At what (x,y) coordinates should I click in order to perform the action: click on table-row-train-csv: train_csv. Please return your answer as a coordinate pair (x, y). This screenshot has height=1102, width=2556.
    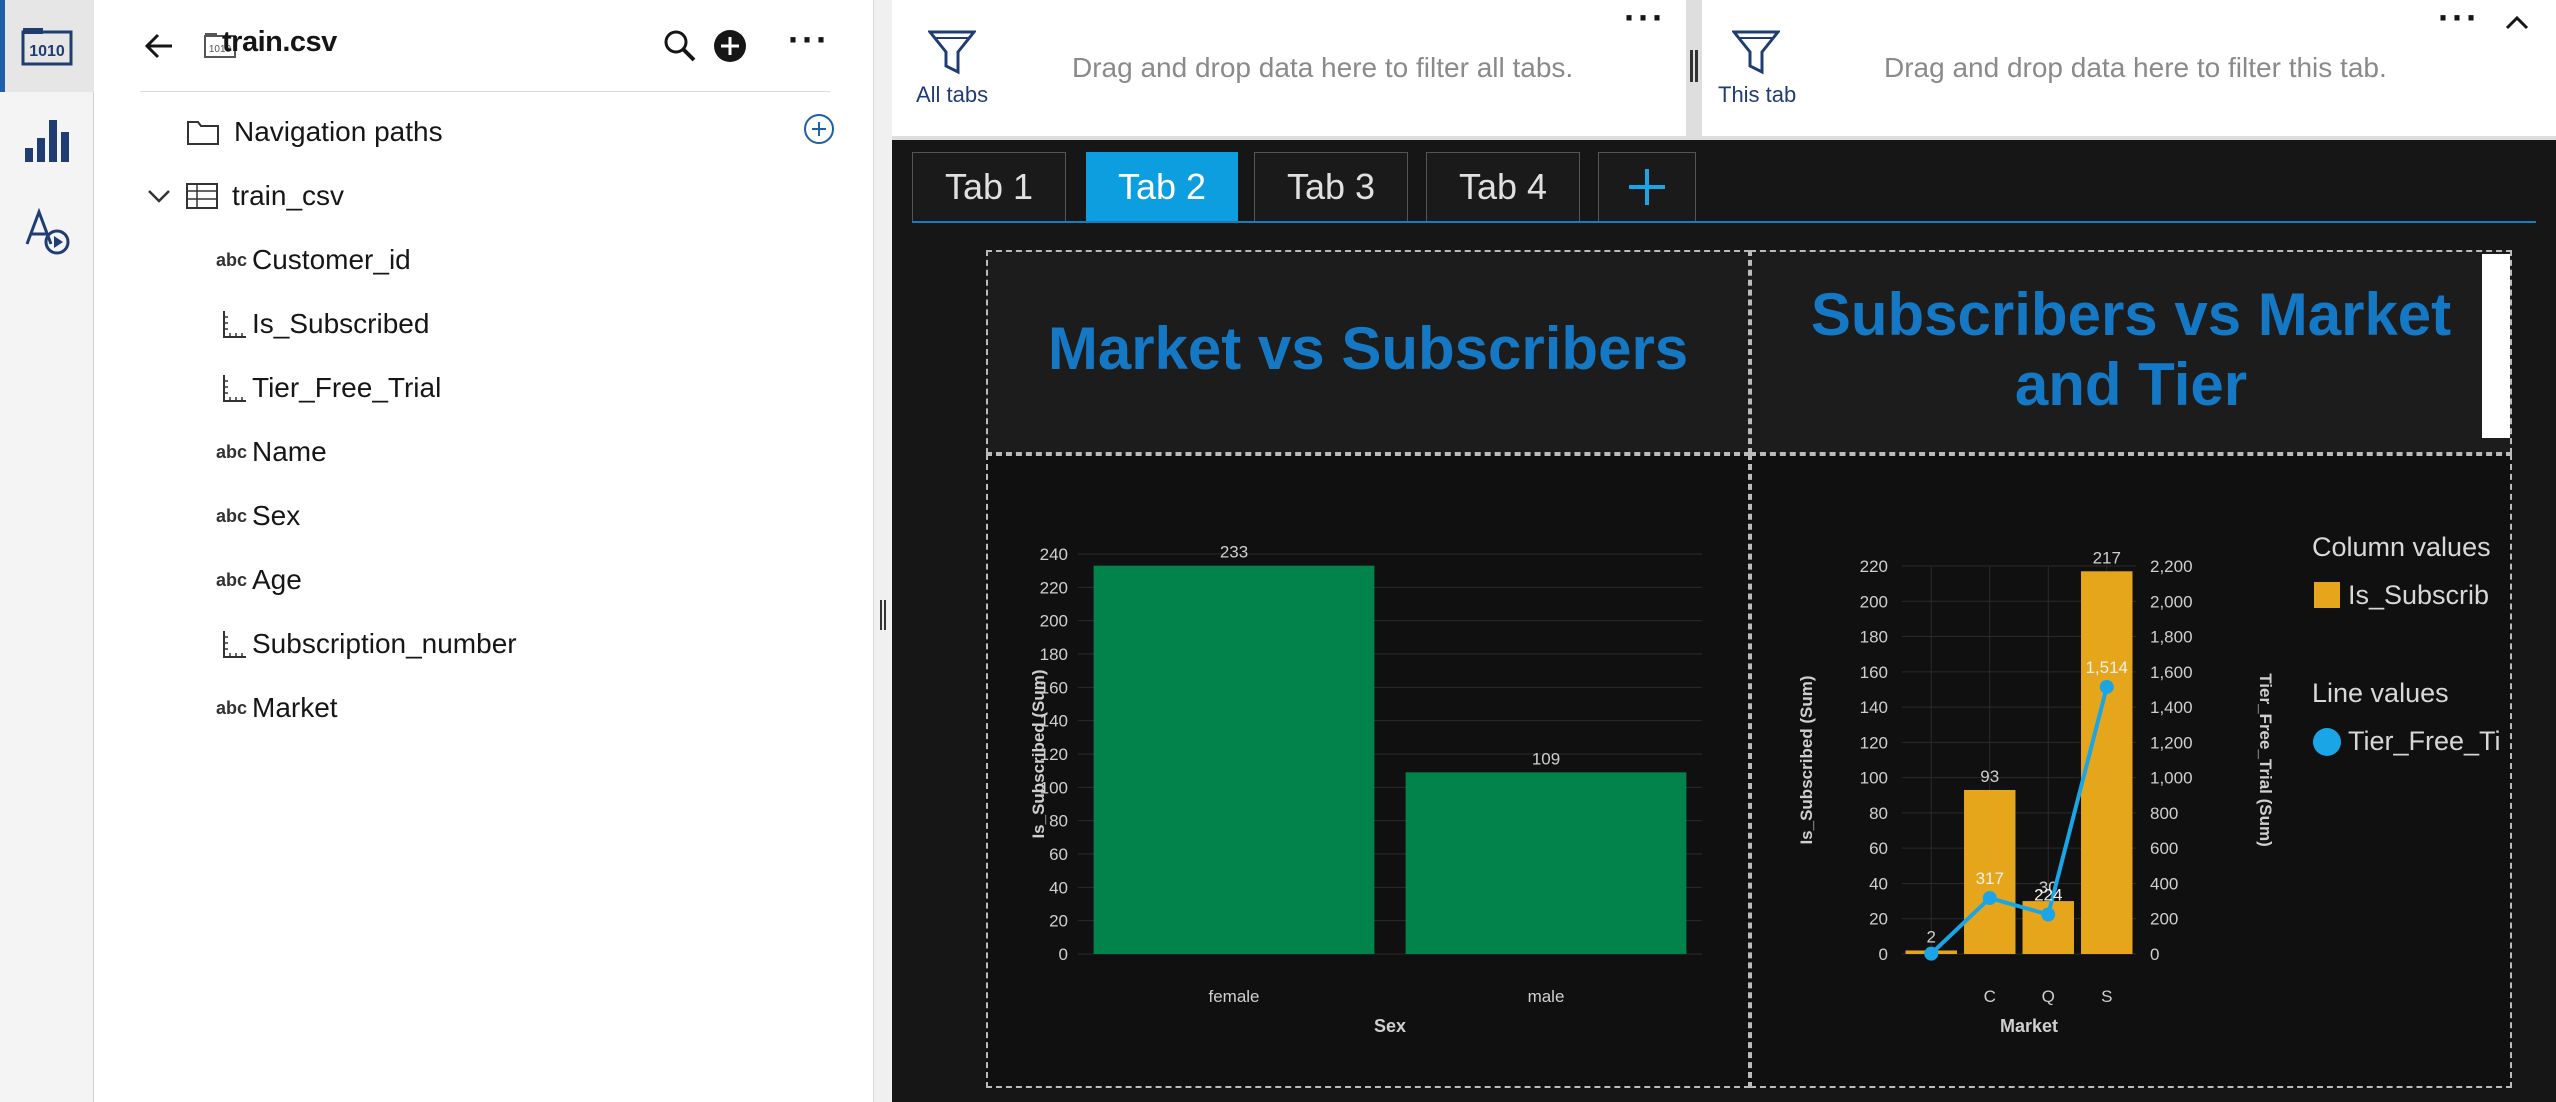
    Looking at the image, I should click on (244, 196).